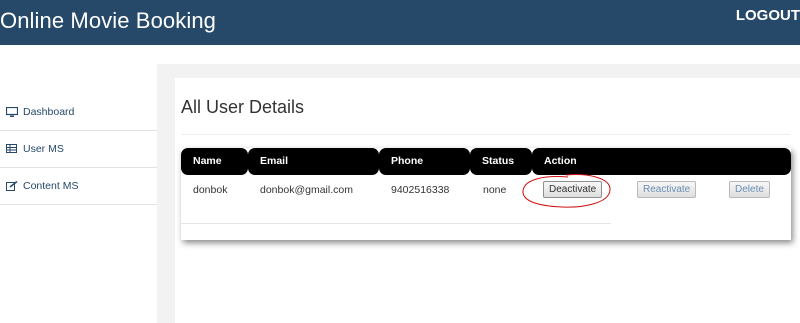 This screenshot has height=323, width=800. Describe the element at coordinates (420, 190) in the screenshot. I see `cell-phone: 9402516338` at that location.